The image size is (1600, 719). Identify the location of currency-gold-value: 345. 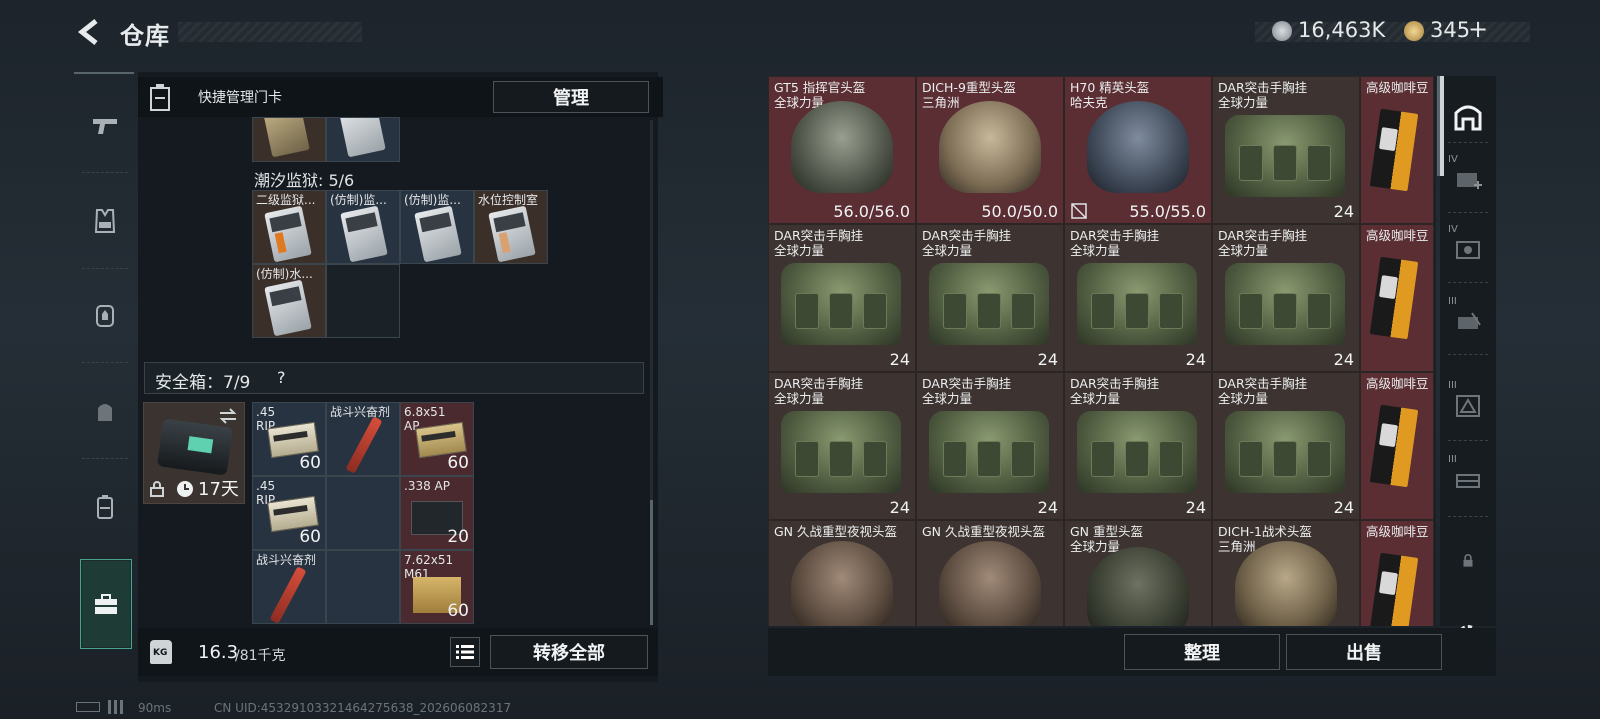
(1450, 30).